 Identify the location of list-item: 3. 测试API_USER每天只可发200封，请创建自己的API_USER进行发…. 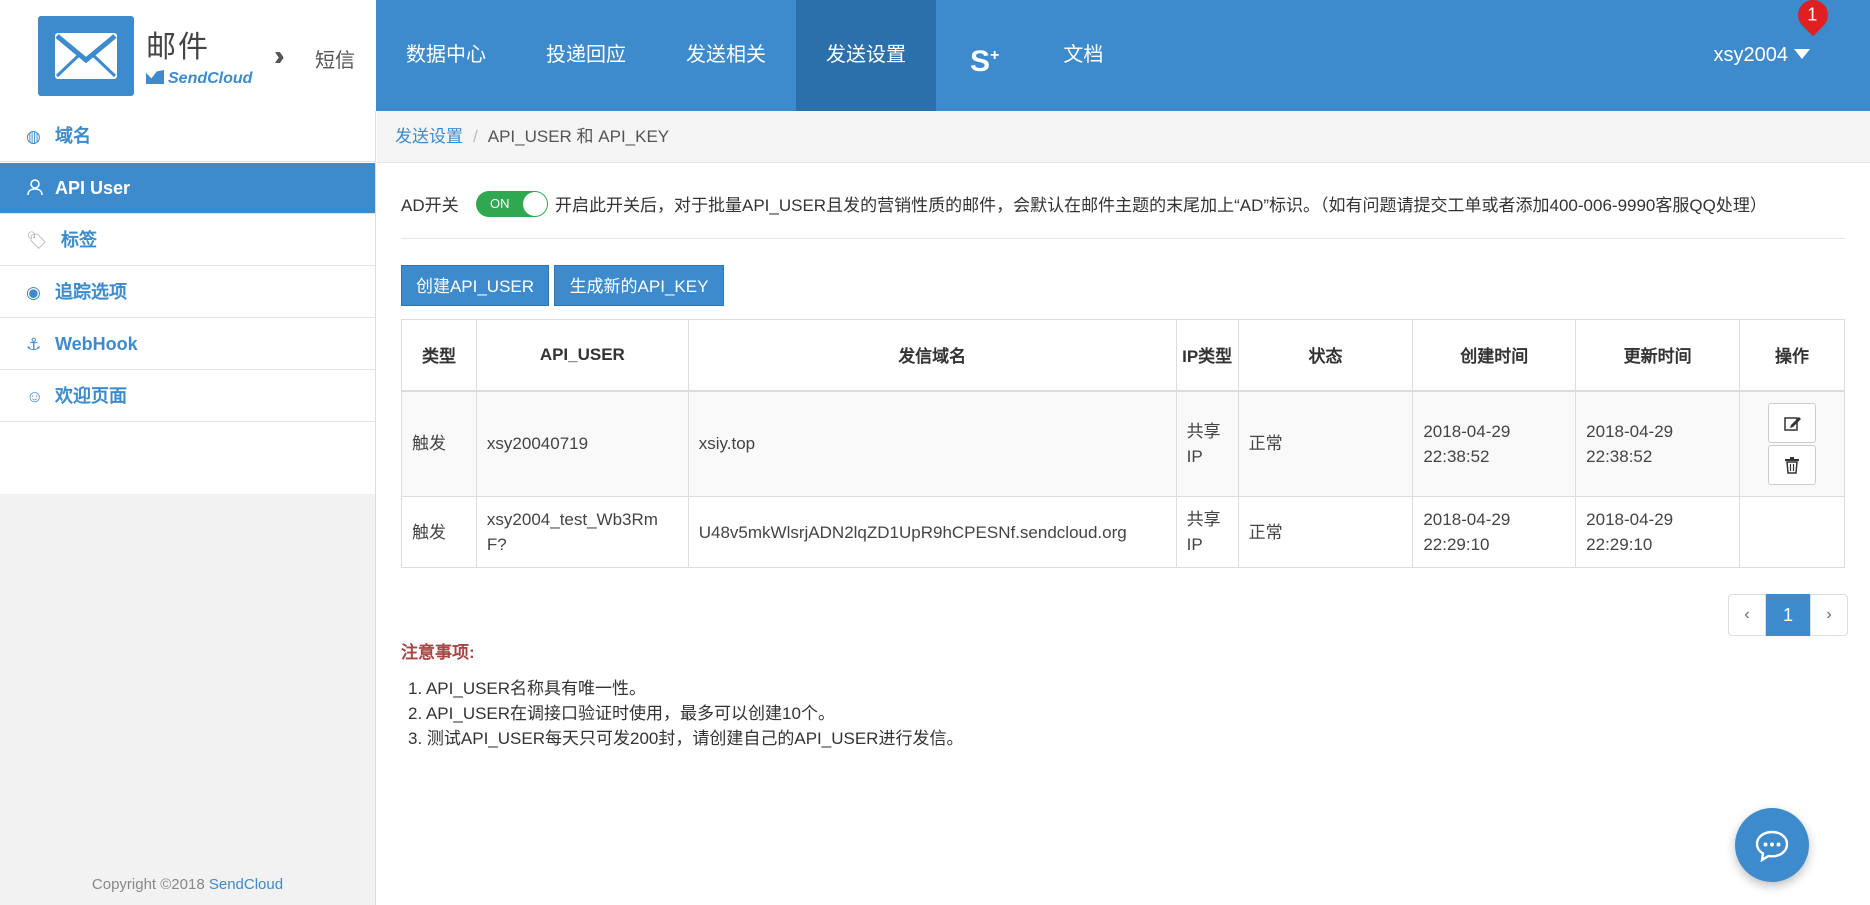
(686, 738).